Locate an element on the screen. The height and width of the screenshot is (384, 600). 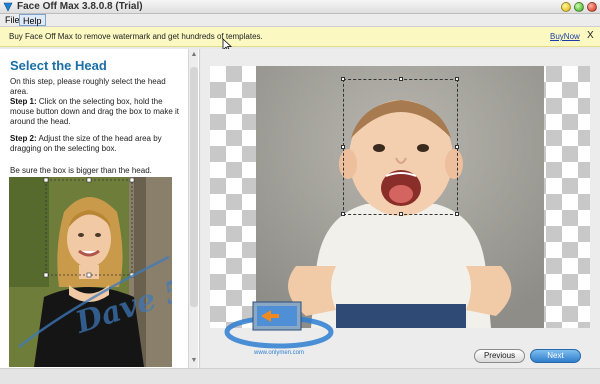
status-bar is located at coordinates (300, 376).